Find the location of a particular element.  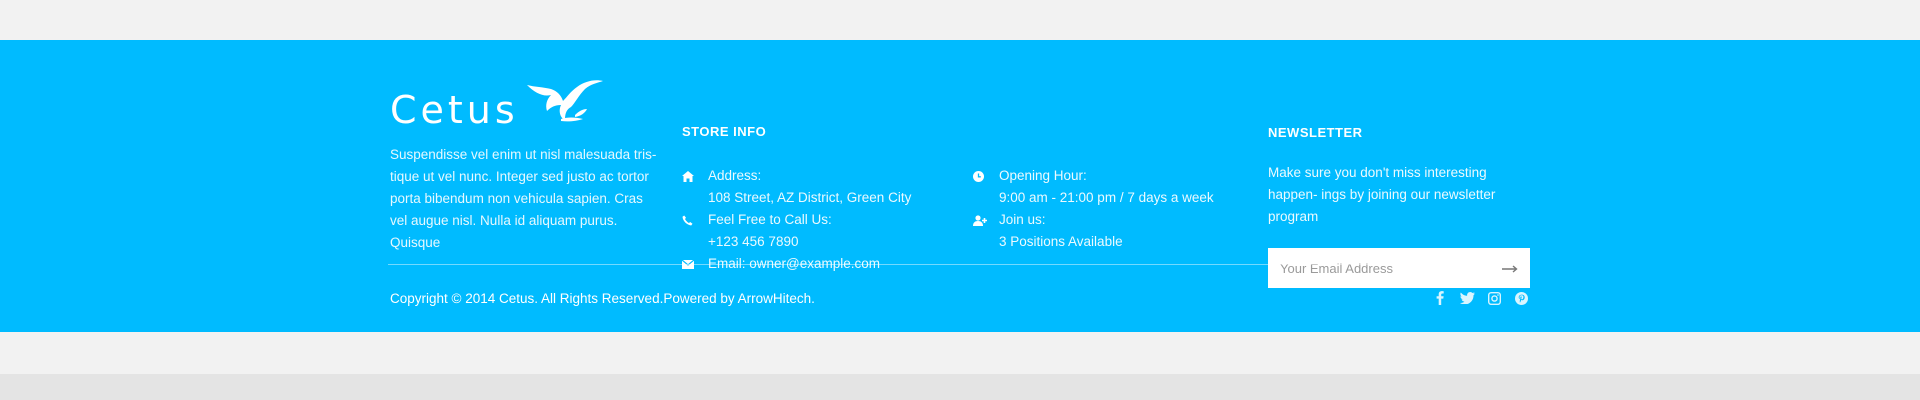

user-plus-icon is located at coordinates (986, 220).